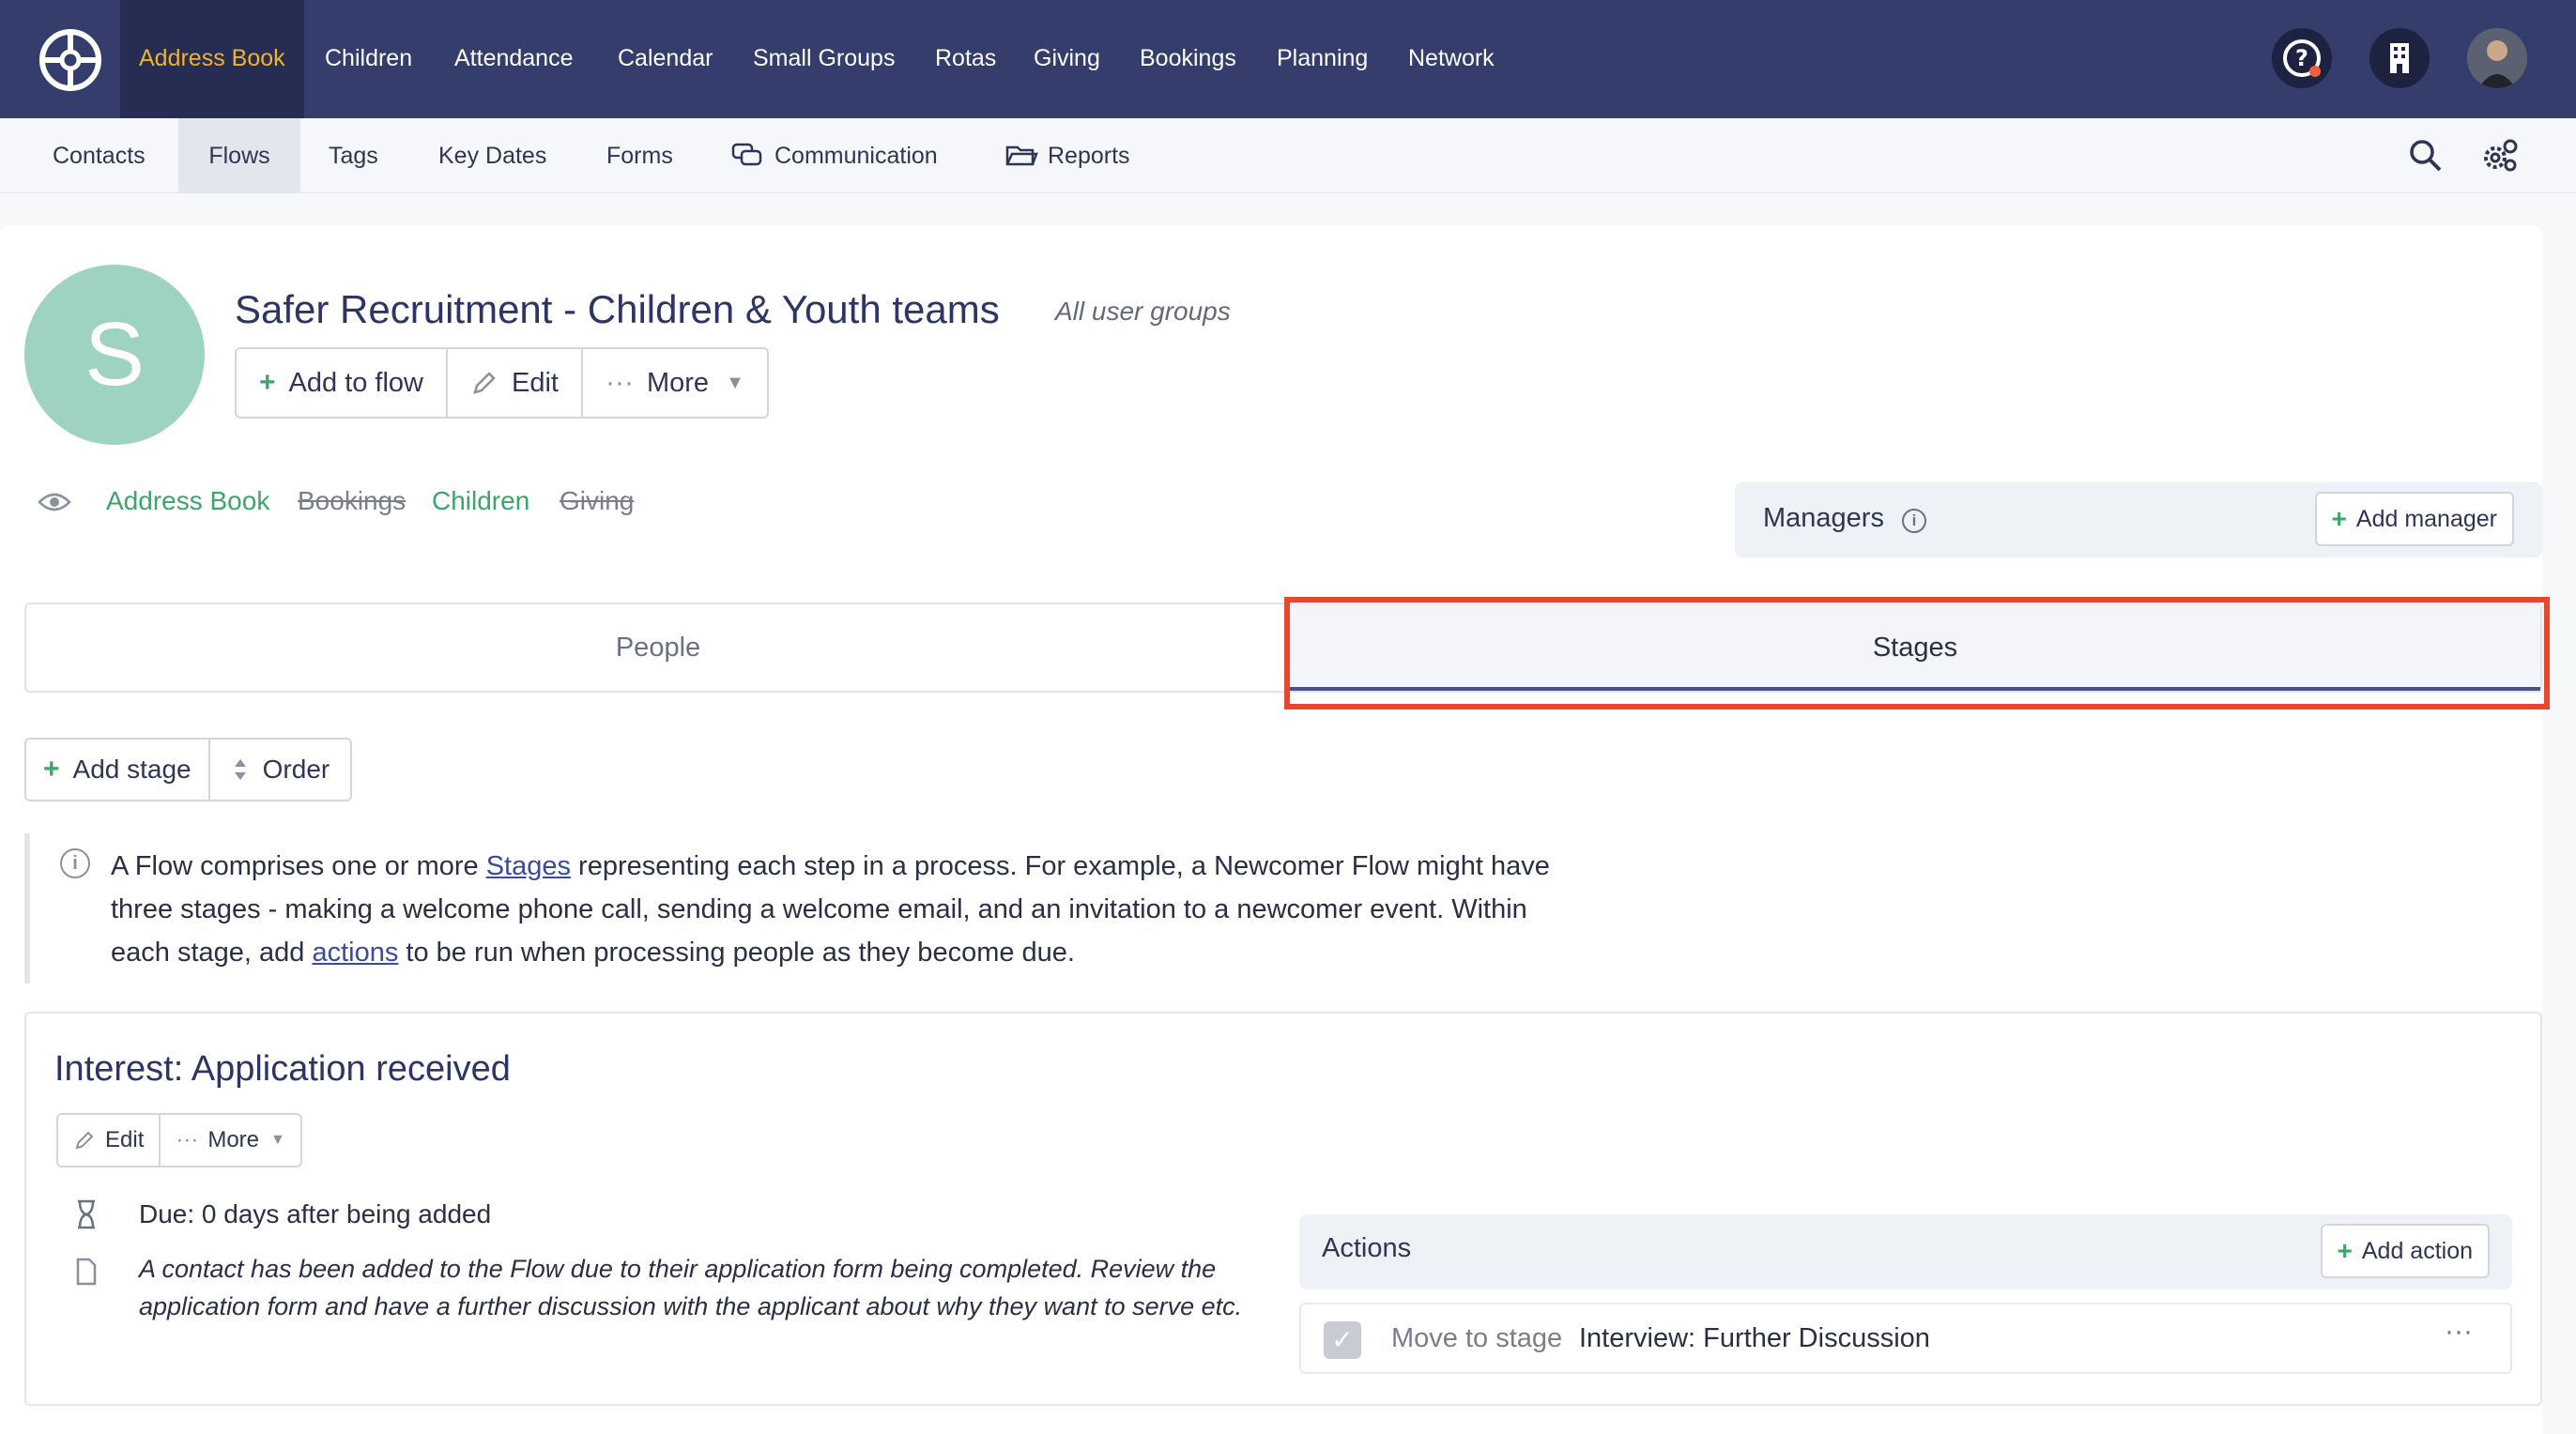 This screenshot has width=2576, height=1434. I want to click on edit-flow-label: Edit, so click(535, 382).